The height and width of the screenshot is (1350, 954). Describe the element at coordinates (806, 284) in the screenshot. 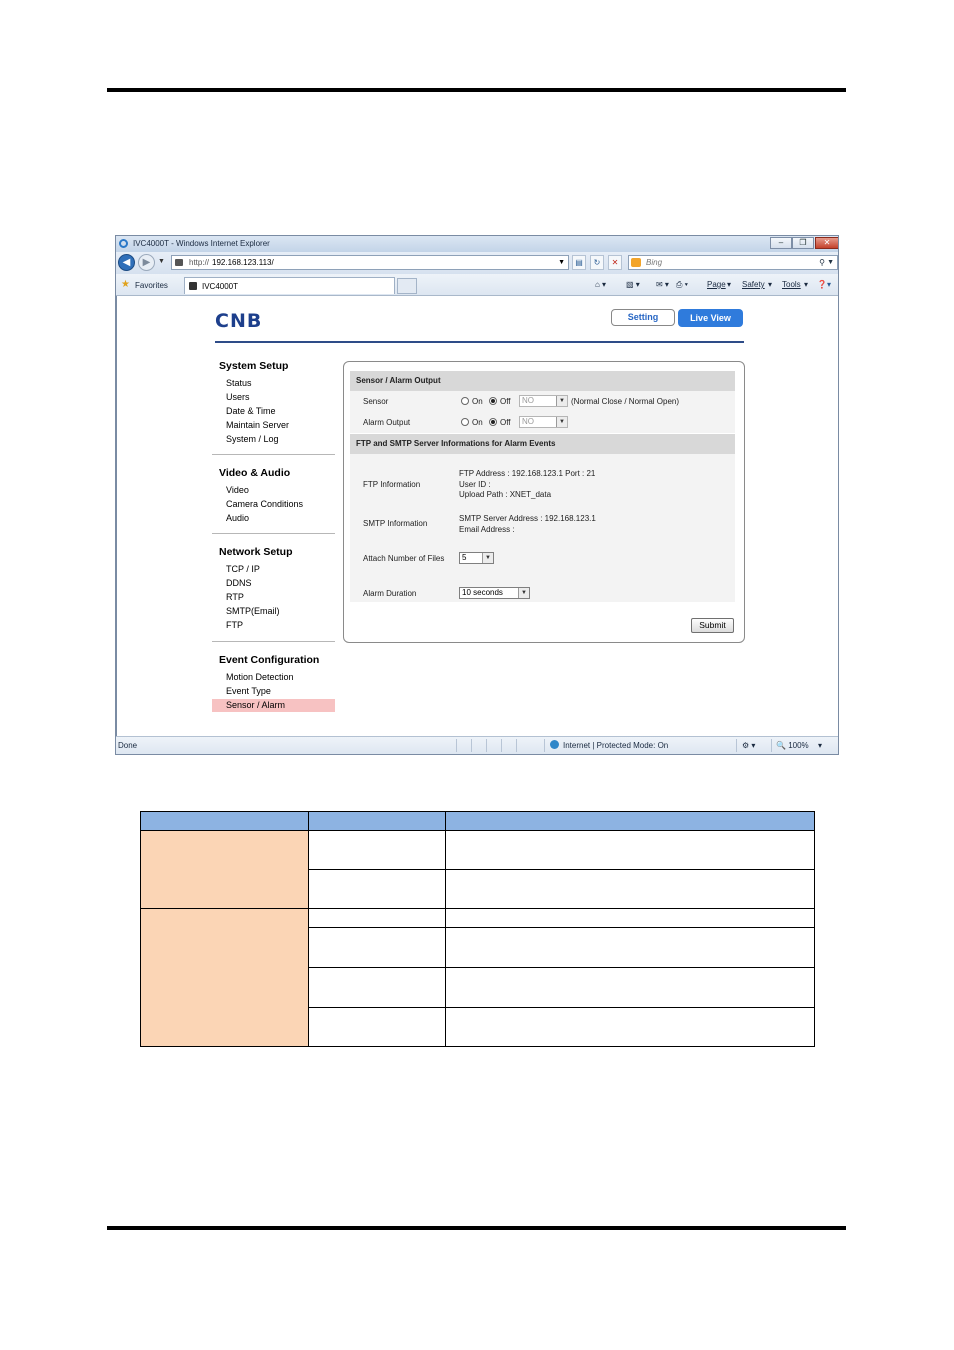

I see `tools-menu-arrow-icon: ▾` at that location.